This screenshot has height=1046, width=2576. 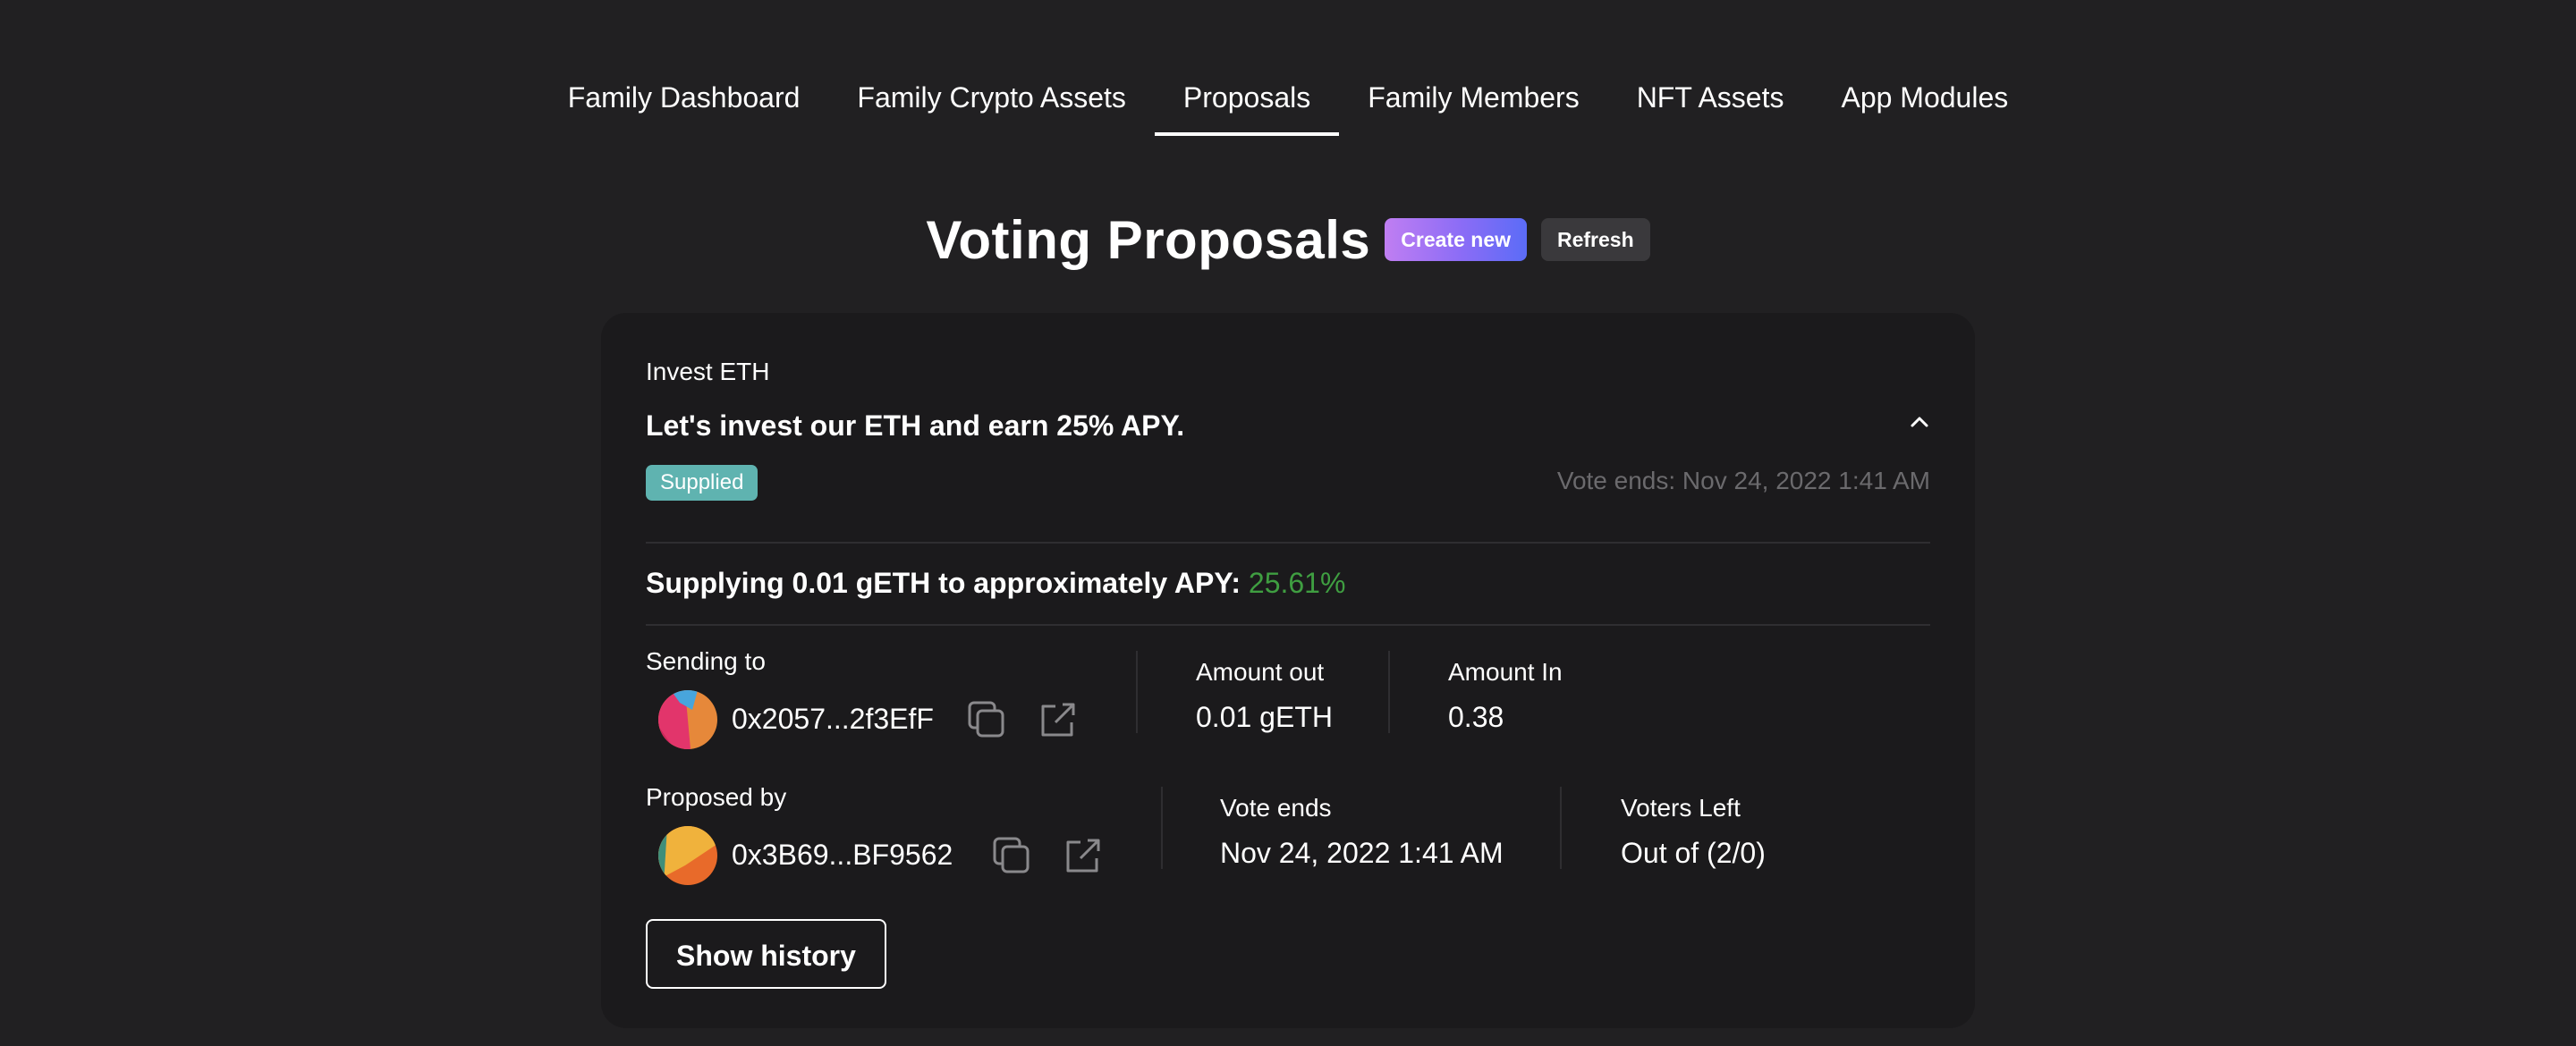 I want to click on page-title: Voting Proposals, so click(x=1148, y=239).